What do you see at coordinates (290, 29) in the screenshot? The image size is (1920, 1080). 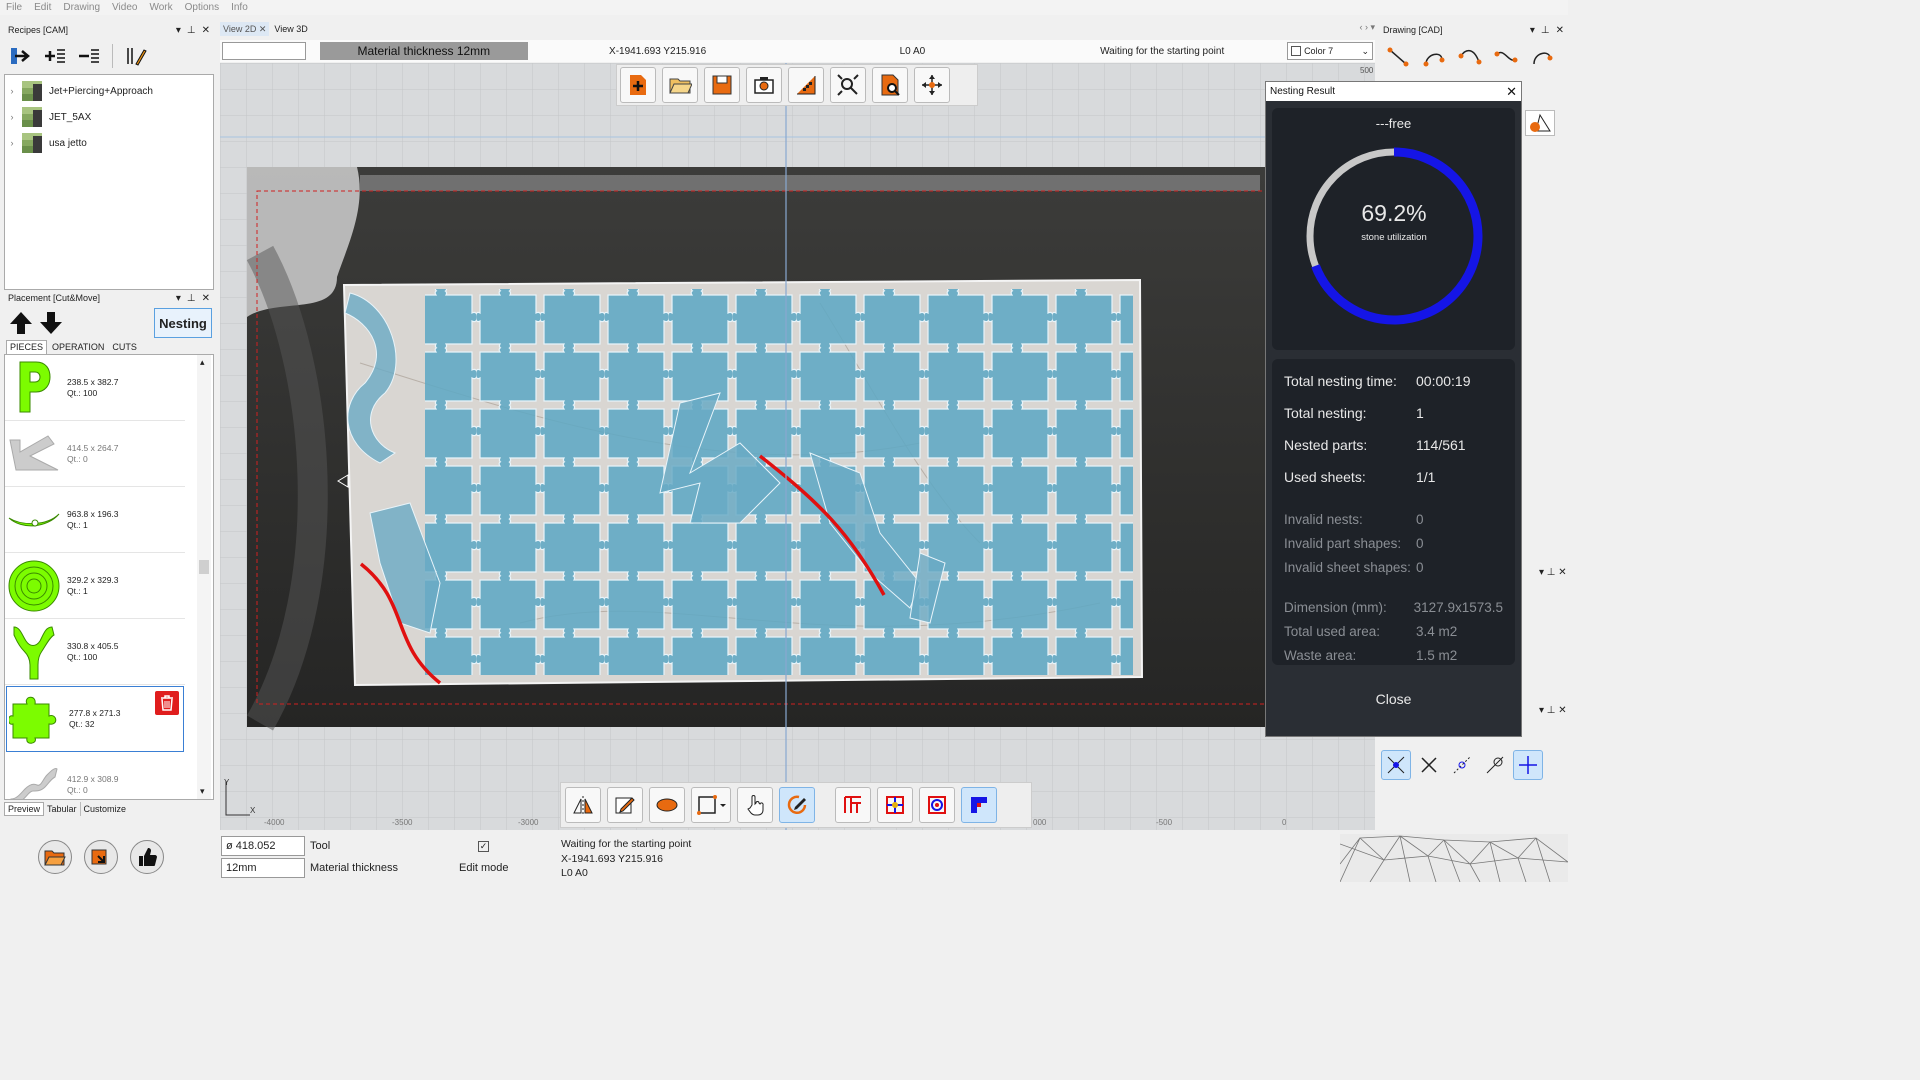 I see `tab-view-3d: View 3D` at bounding box center [290, 29].